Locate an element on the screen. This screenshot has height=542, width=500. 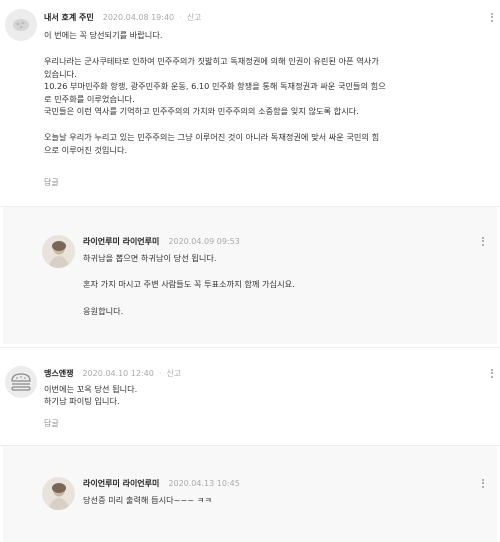
comment-line: 있습니다. is located at coordinates (60, 73).